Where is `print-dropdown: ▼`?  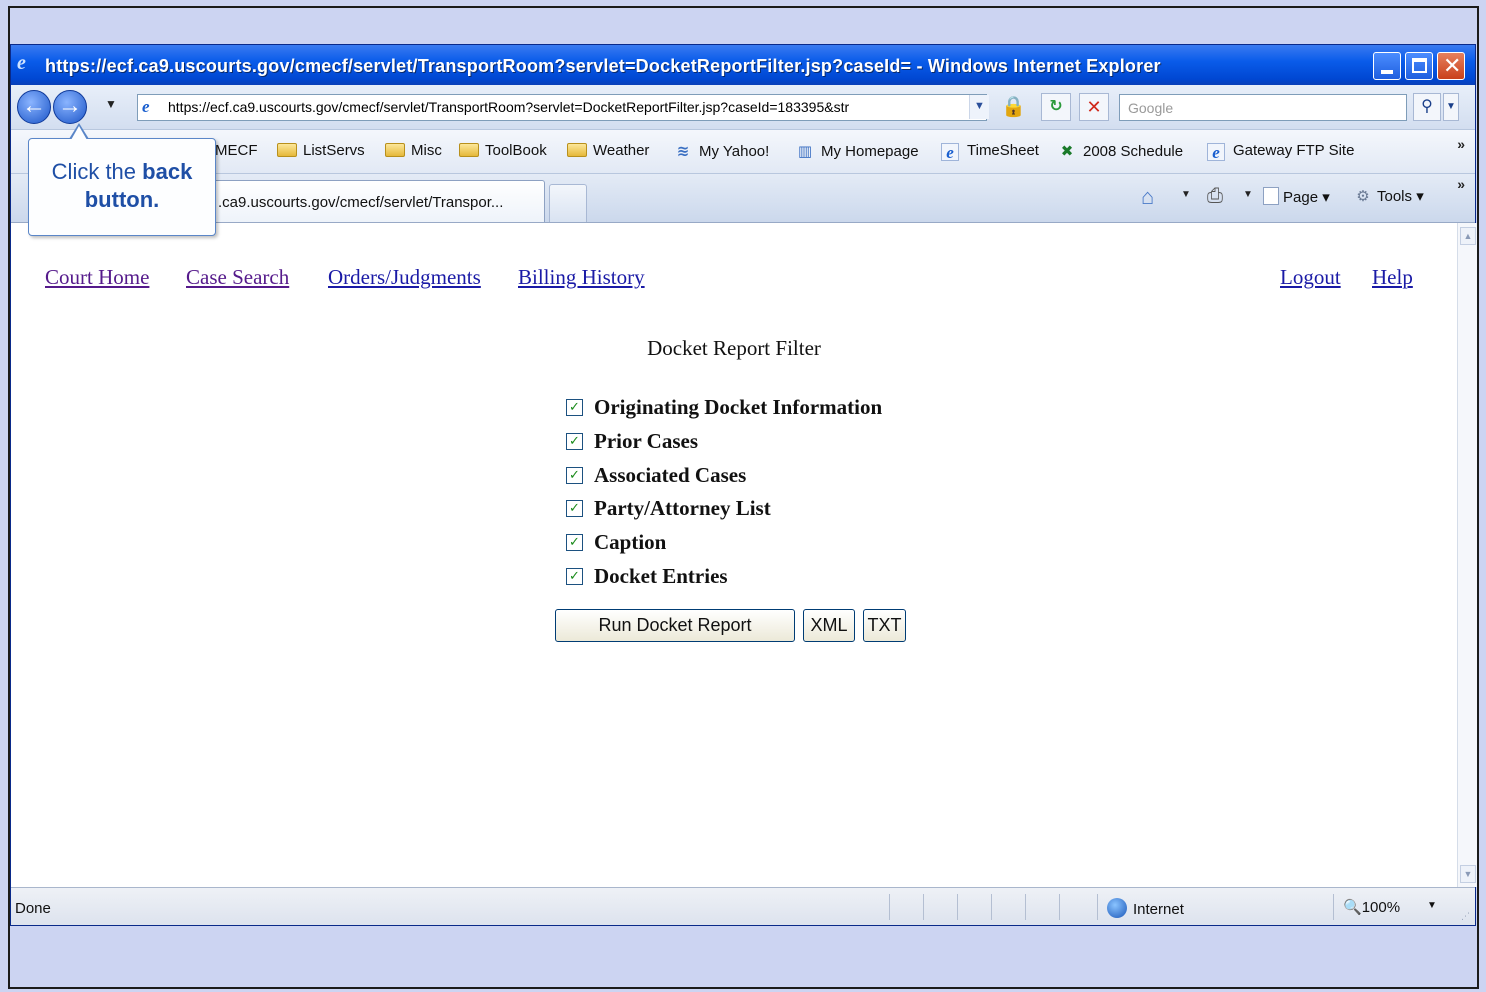 print-dropdown: ▼ is located at coordinates (1248, 194).